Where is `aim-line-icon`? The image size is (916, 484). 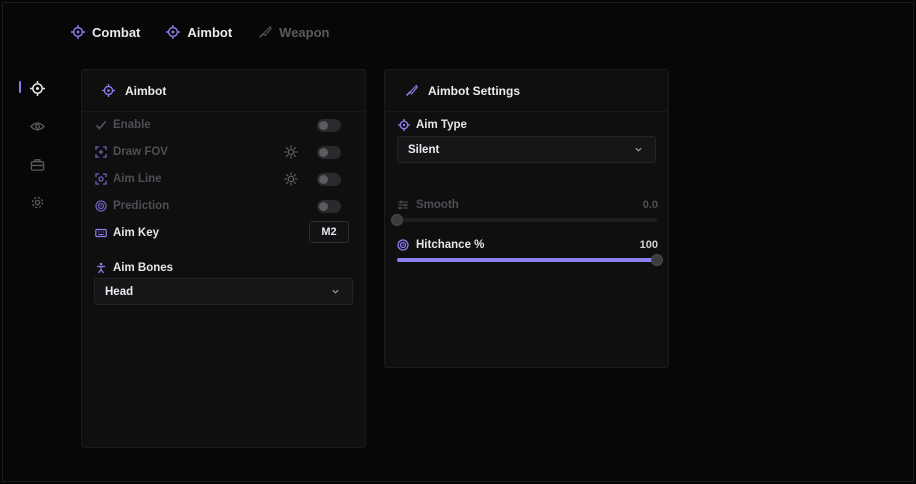
aim-line-icon is located at coordinates (100, 179).